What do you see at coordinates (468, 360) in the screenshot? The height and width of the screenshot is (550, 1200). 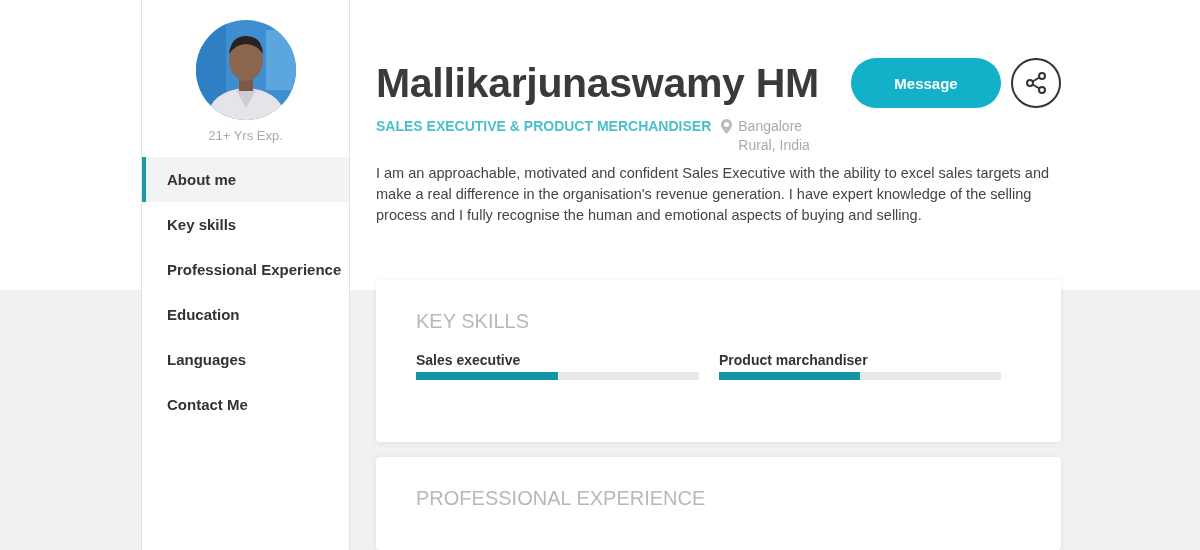 I see `skill-name: Sales executive` at bounding box center [468, 360].